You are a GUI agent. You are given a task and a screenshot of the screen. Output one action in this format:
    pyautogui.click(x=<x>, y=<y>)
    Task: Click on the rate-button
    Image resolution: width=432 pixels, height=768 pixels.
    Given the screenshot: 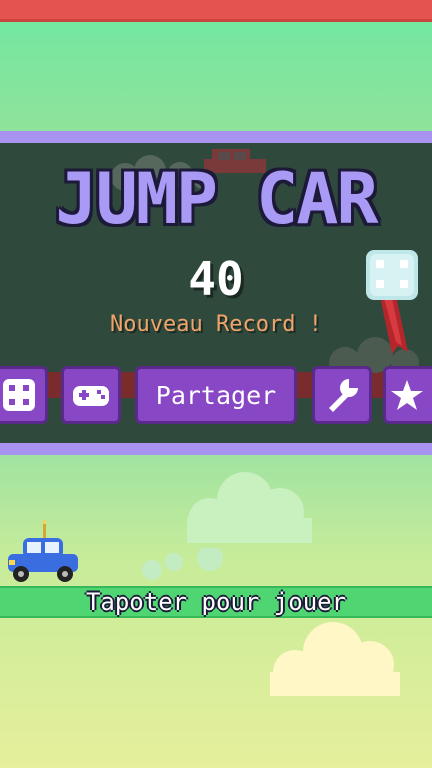 What is the action you would take?
    pyautogui.click(x=407, y=395)
    